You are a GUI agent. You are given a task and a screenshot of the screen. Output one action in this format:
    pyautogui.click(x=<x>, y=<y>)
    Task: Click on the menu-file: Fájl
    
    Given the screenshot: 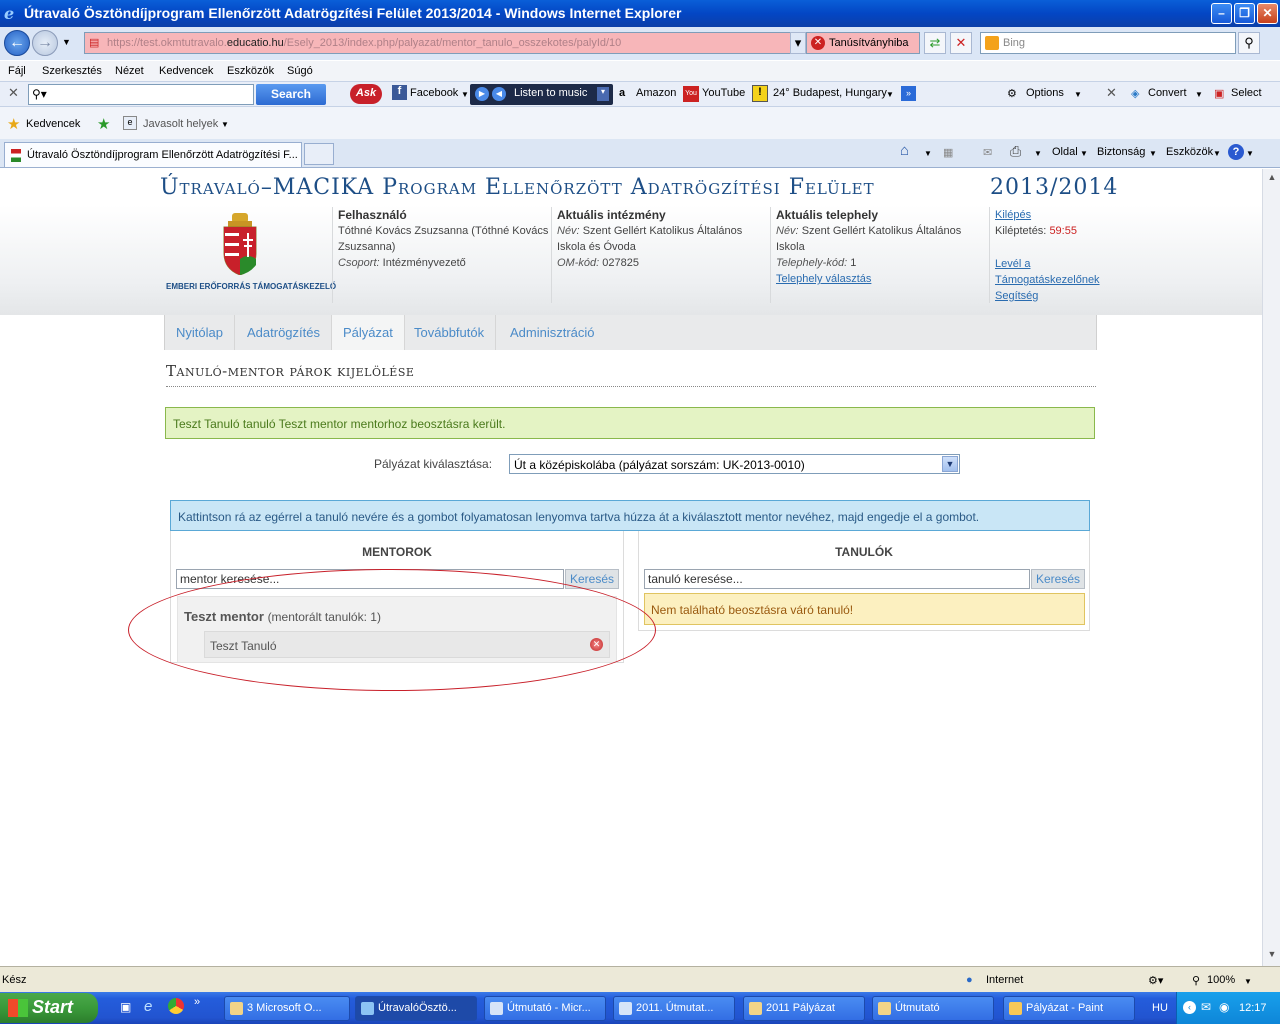 What is the action you would take?
    pyautogui.click(x=17, y=71)
    